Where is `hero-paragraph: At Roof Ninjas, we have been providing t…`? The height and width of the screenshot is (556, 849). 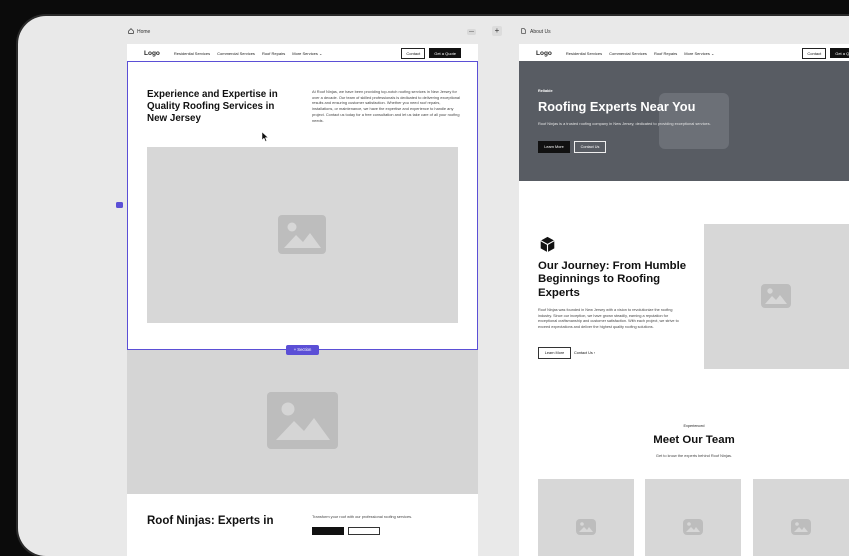 hero-paragraph: At Roof Ninjas, we have been providing t… is located at coordinates (386, 106).